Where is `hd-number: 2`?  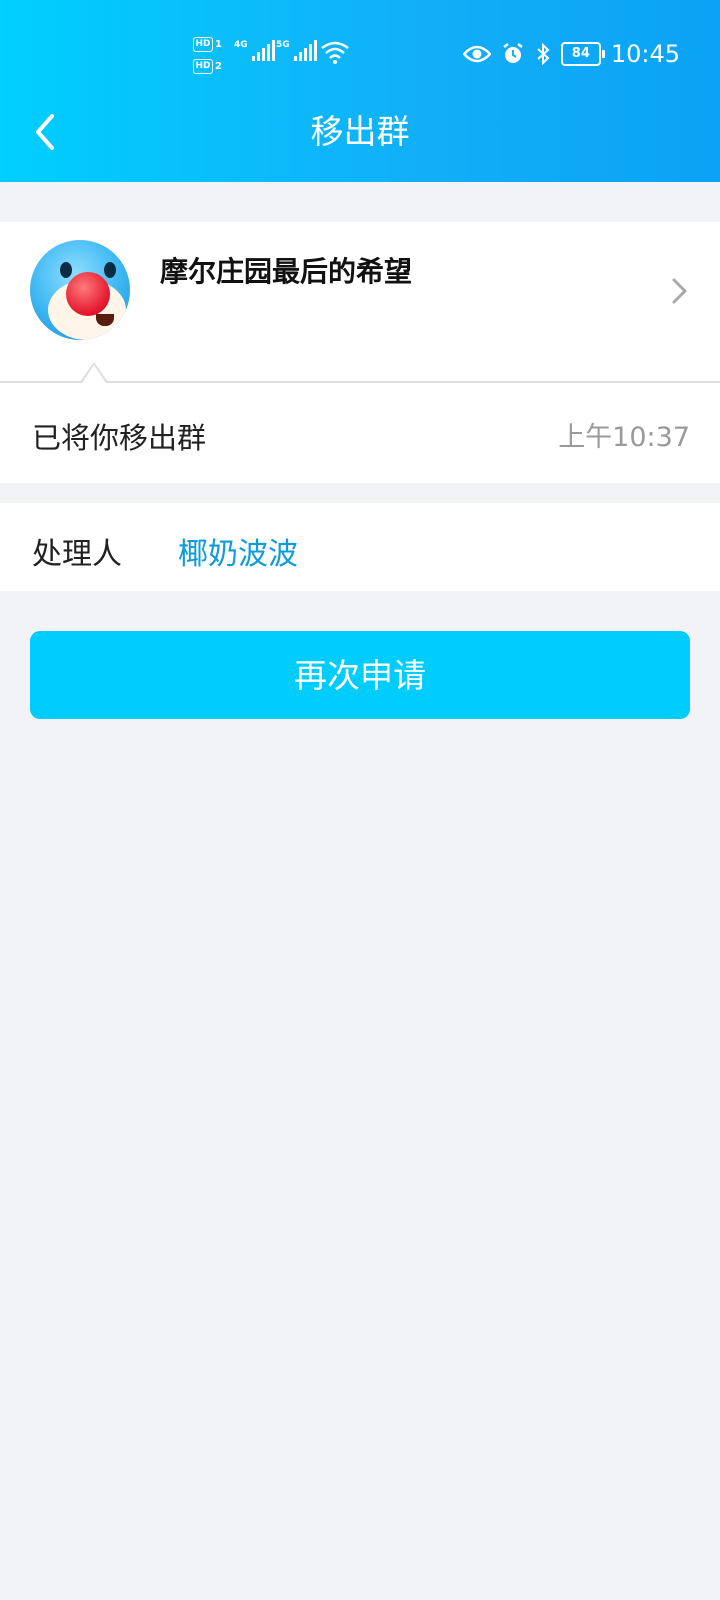 hd-number: 2 is located at coordinates (218, 66).